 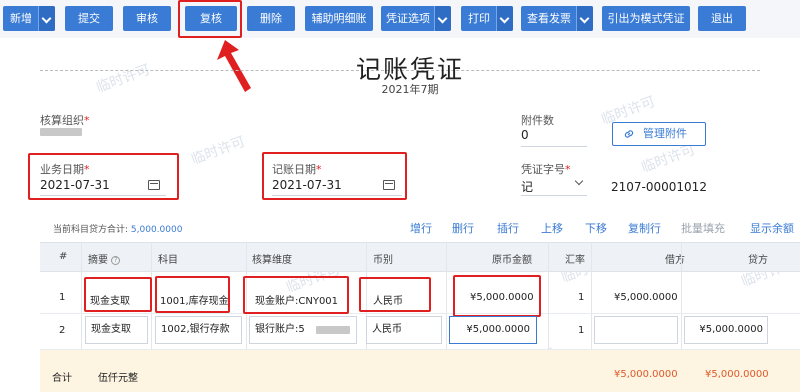 I want to click on manage-attachments-label: 管理附件, so click(x=665, y=133).